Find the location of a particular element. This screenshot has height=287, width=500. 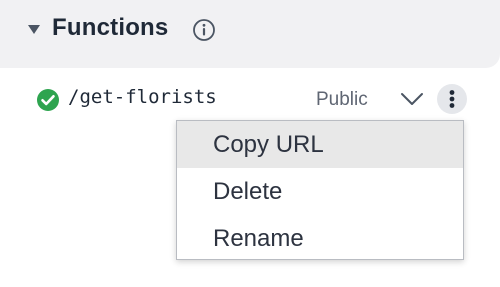

menu-item-delete: Delete is located at coordinates (320, 191).